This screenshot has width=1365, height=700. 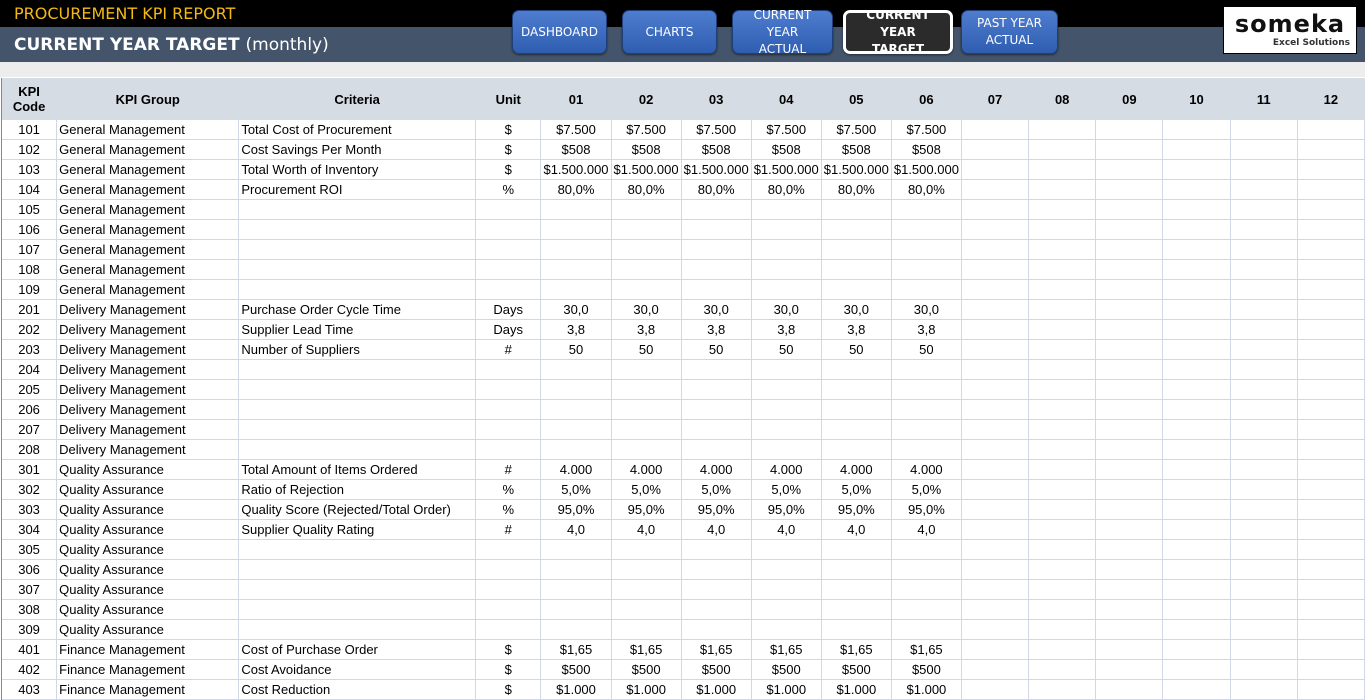 I want to click on cell-criteria: Number of Suppliers, so click(x=357, y=349).